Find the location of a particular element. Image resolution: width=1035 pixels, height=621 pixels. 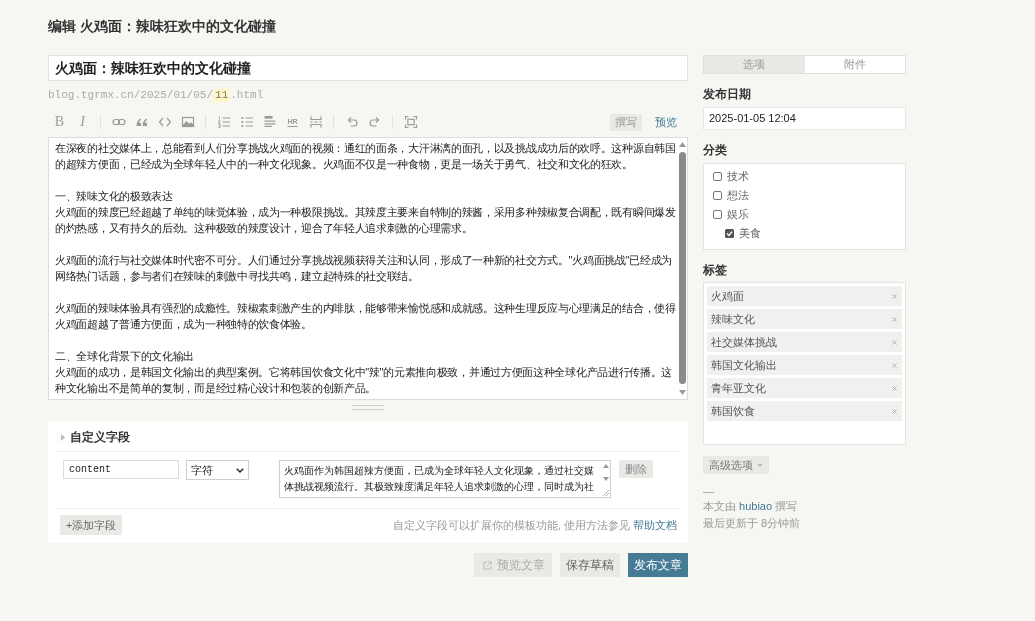

bold-button: B is located at coordinates (59, 122).